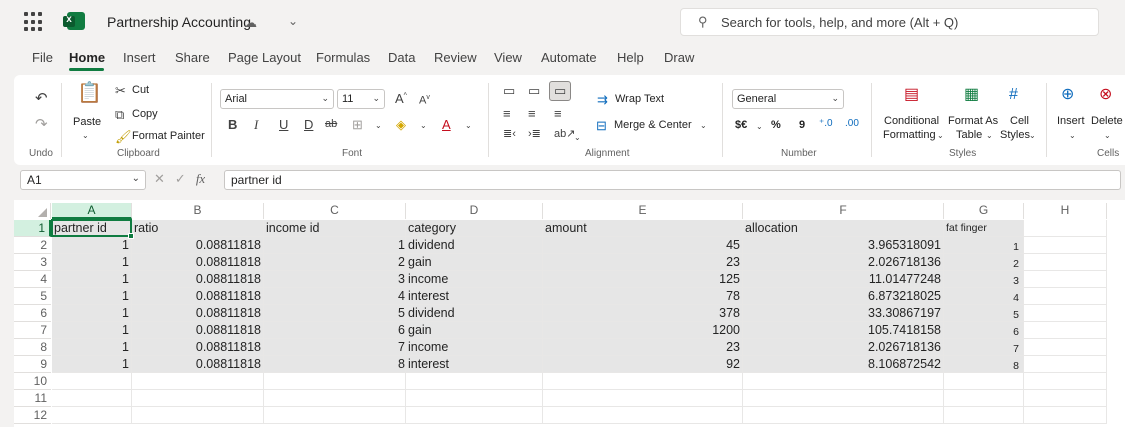  I want to click on cell-f10, so click(843, 381).